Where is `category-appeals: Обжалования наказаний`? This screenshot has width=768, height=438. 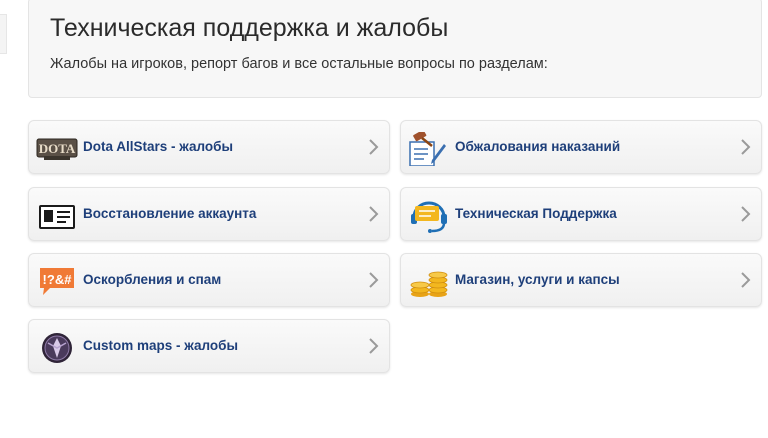
category-appeals: Обжалования наказаний is located at coordinates (581, 147).